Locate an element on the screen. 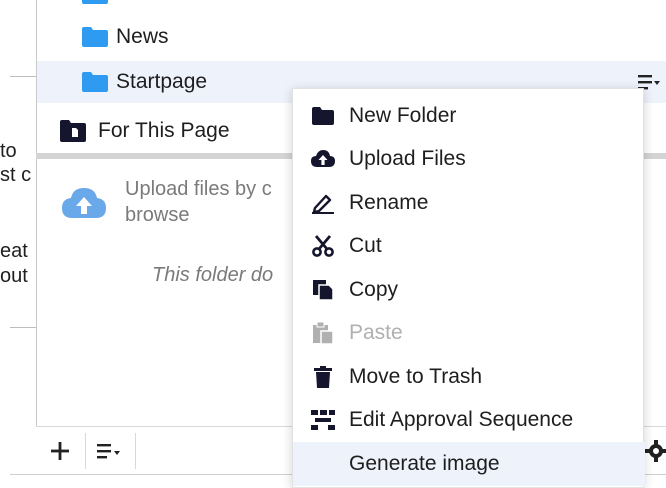 The image size is (666, 488). menu-item-new-folder: New Folder is located at coordinates (469, 116).